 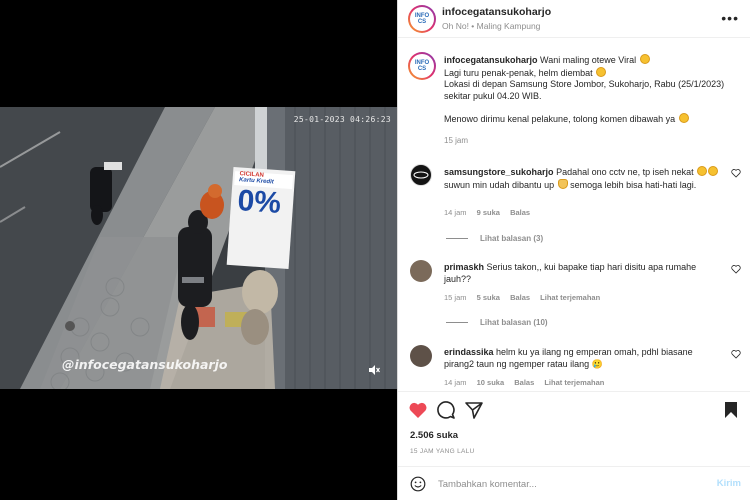 I want to click on comment-username: erindassika, so click(x=469, y=352).